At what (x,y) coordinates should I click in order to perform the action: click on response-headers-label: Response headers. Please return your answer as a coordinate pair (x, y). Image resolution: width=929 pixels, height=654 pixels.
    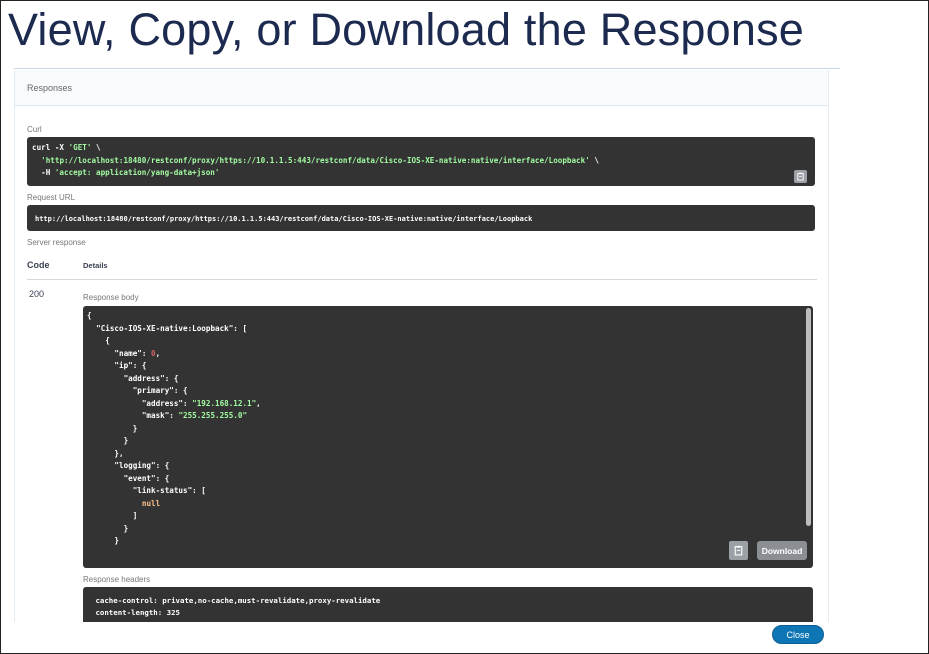
    Looking at the image, I should click on (117, 579).